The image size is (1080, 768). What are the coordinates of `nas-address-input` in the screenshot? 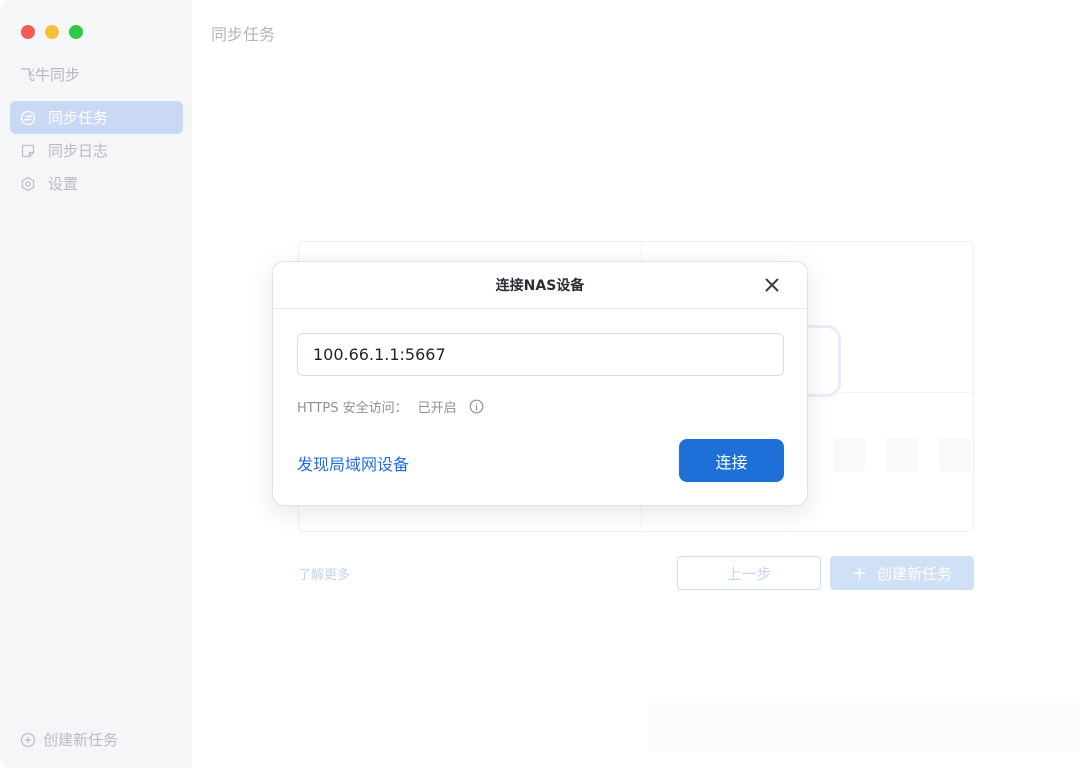 It's located at (540, 354).